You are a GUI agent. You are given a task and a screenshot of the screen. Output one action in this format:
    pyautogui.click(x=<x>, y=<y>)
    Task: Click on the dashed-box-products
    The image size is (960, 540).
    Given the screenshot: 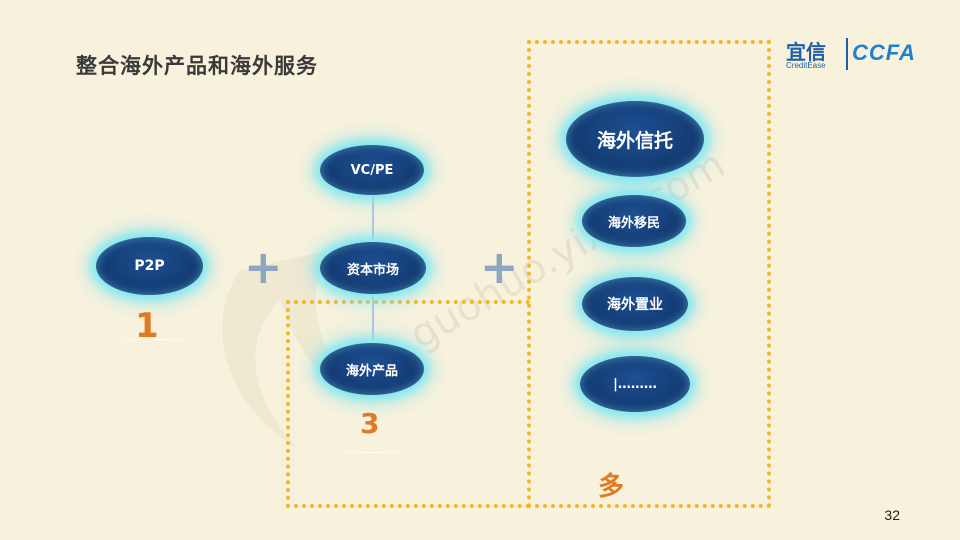 What is the action you would take?
    pyautogui.click(x=408, y=404)
    